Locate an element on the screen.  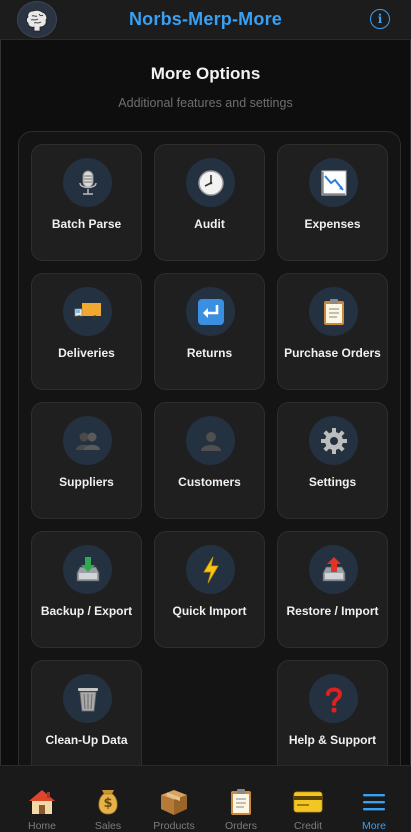
nav-item-more: More is located at coordinates (374, 799).